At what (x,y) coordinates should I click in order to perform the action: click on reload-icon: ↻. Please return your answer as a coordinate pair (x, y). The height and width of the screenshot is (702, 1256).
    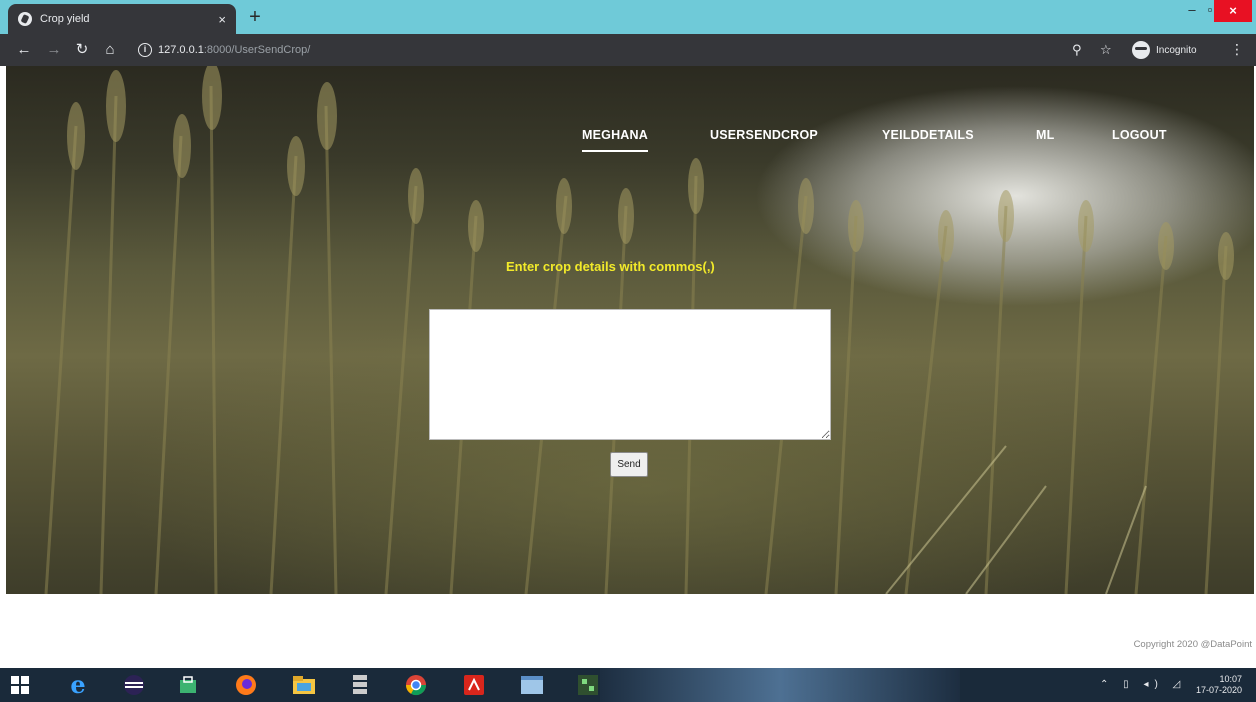
    Looking at the image, I should click on (82, 50).